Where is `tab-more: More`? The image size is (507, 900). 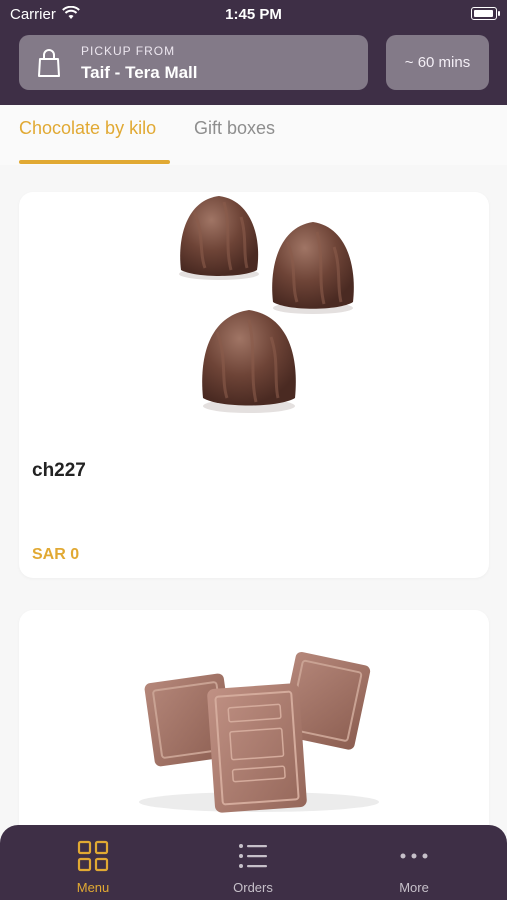 tab-more: More is located at coordinates (414, 862).